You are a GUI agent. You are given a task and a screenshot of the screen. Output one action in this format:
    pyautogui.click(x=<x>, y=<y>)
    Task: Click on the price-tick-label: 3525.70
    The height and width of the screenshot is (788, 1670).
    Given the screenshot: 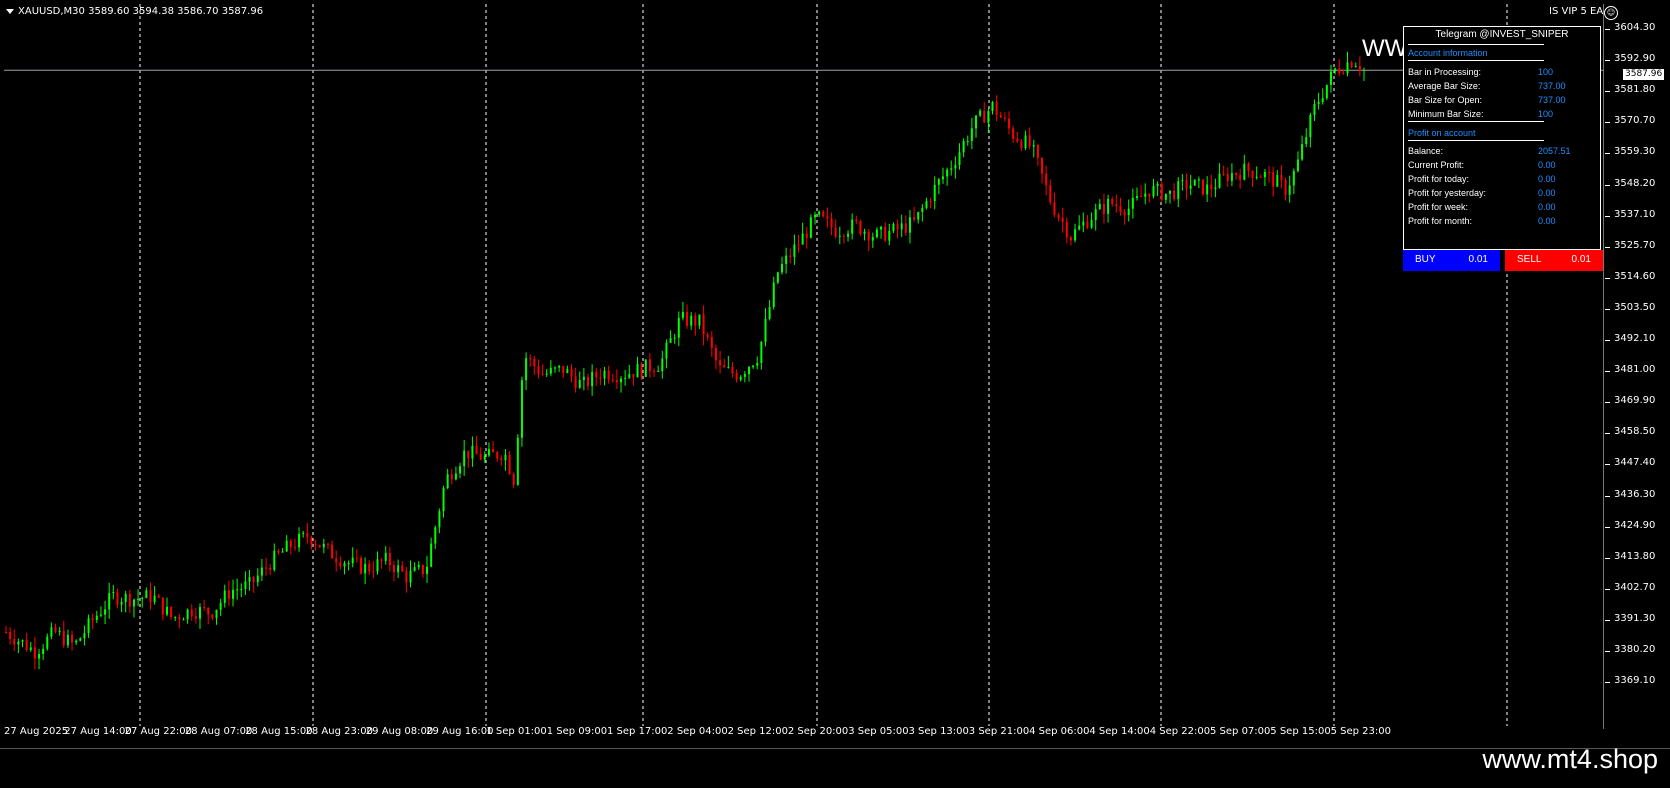 What is the action you would take?
    pyautogui.click(x=1635, y=245)
    